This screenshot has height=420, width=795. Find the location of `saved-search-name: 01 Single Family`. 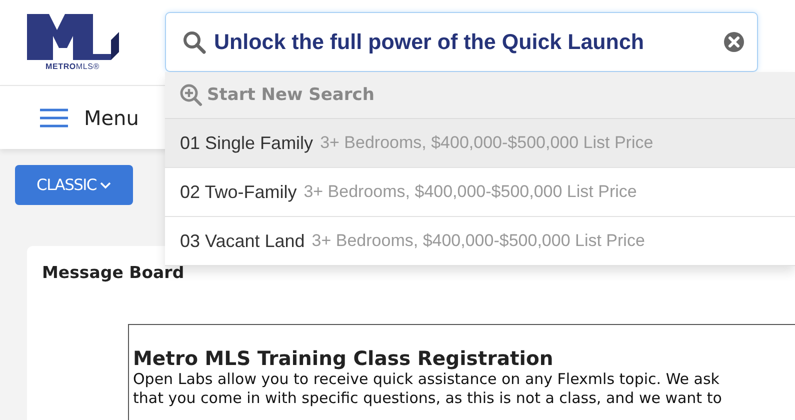

saved-search-name: 01 Single Family is located at coordinates (247, 143).